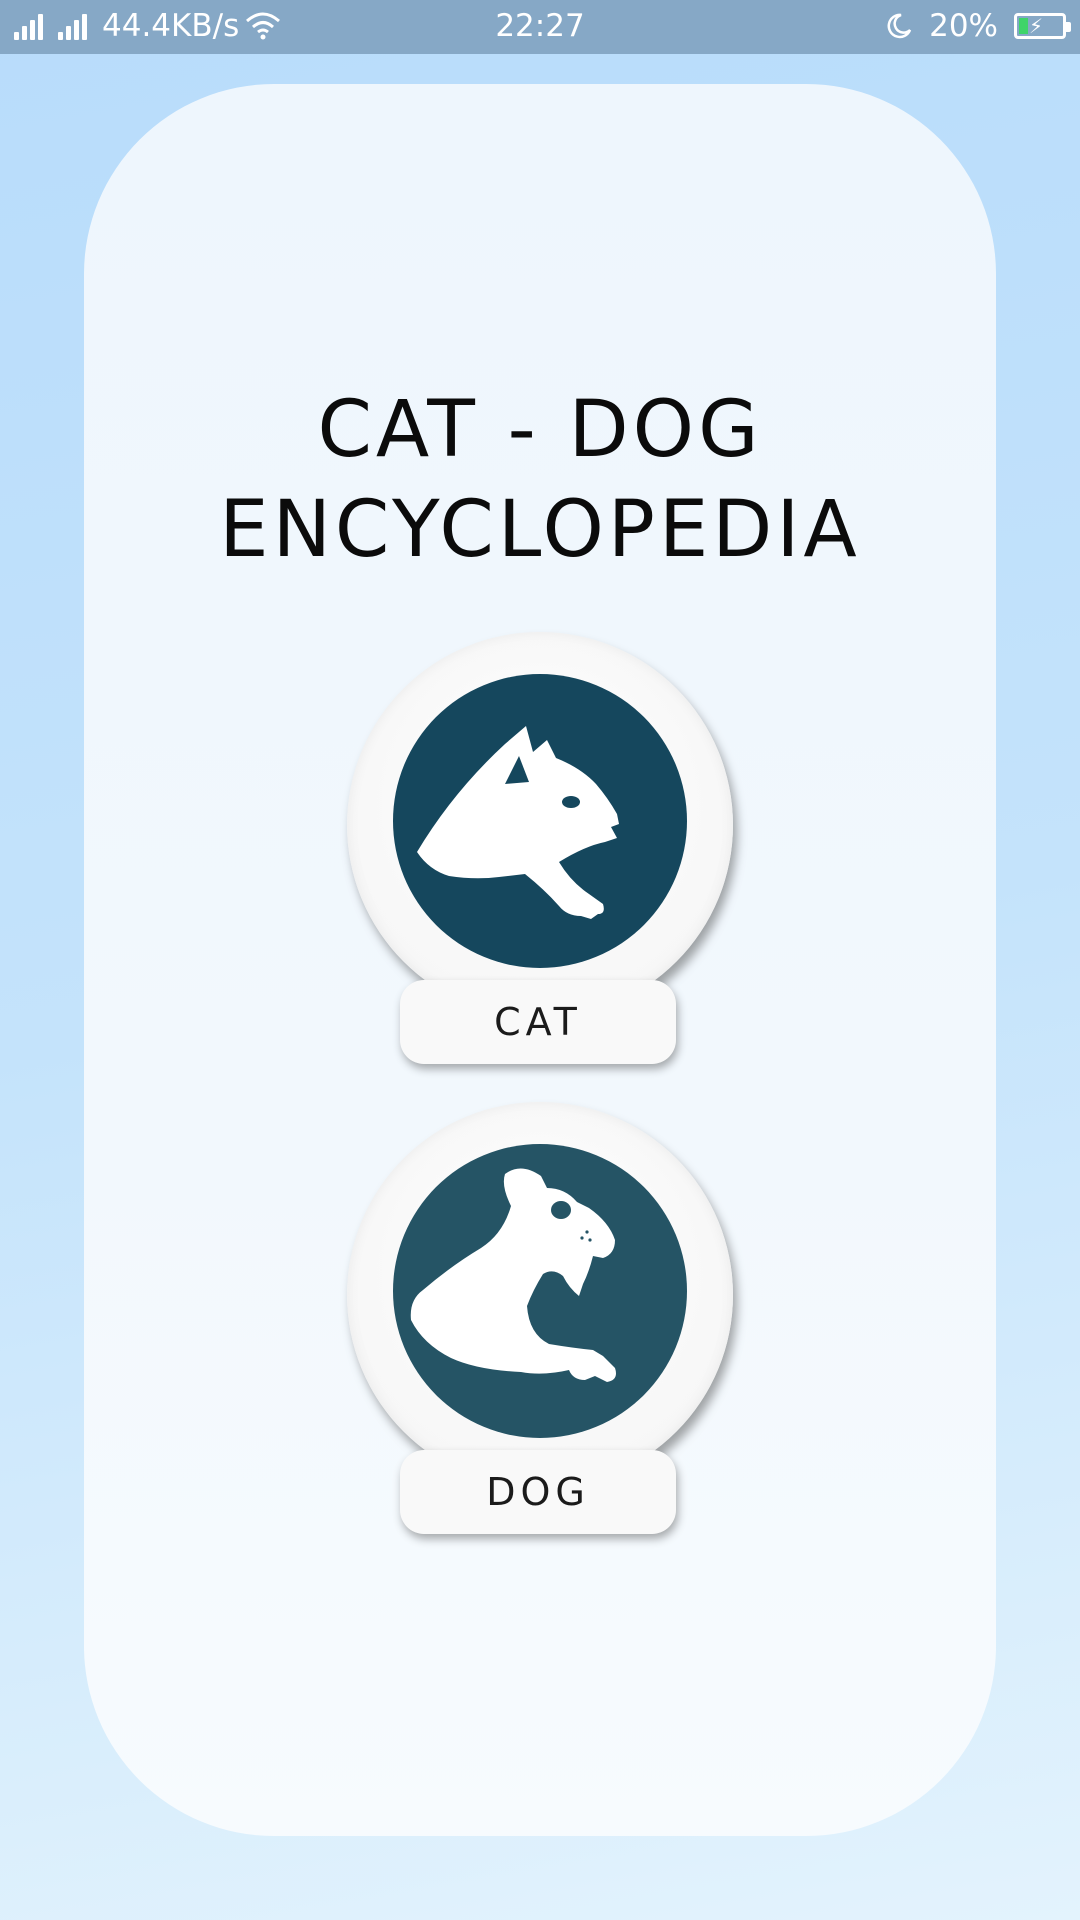 The height and width of the screenshot is (1920, 1080). What do you see at coordinates (538, 1492) in the screenshot?
I see `dog-label: DOG` at bounding box center [538, 1492].